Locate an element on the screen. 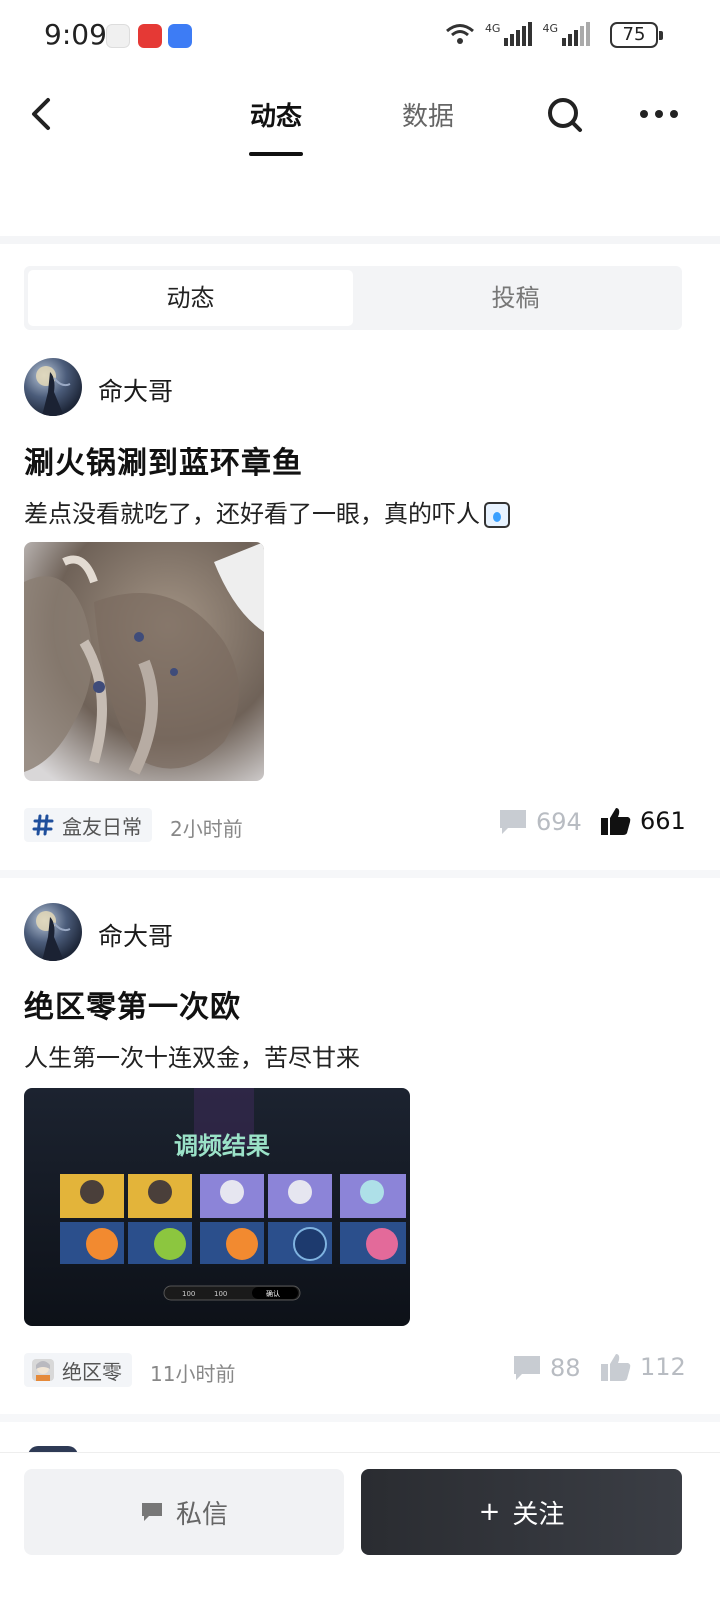  post-body: 人生第一次十连双金，苦尽甘来 is located at coordinates (192, 1058).